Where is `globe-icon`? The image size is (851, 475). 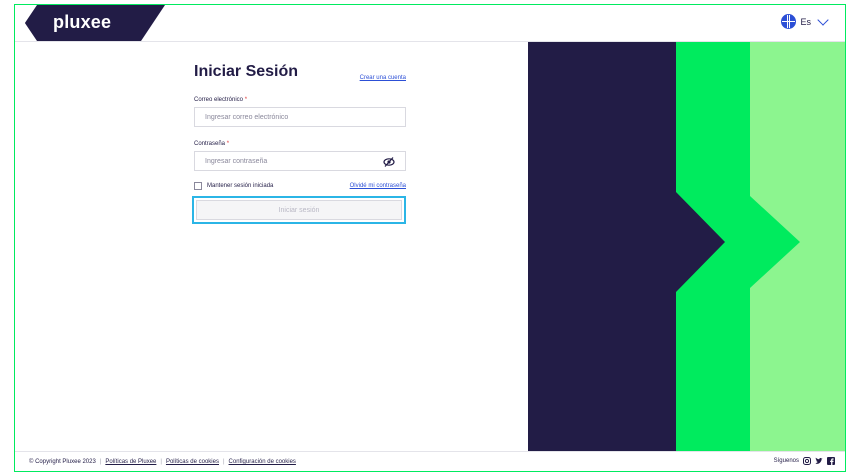
globe-icon is located at coordinates (789, 21).